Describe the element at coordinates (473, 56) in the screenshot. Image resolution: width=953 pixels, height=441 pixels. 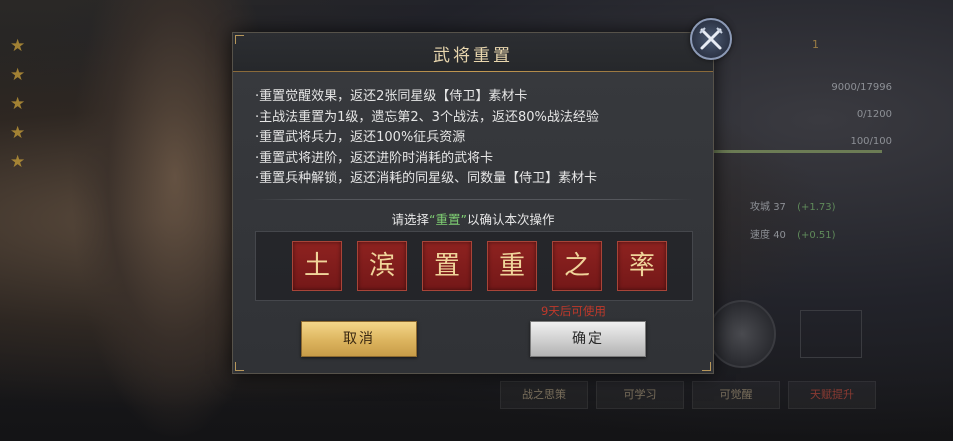
I see `dialog-title: 武将重置` at that location.